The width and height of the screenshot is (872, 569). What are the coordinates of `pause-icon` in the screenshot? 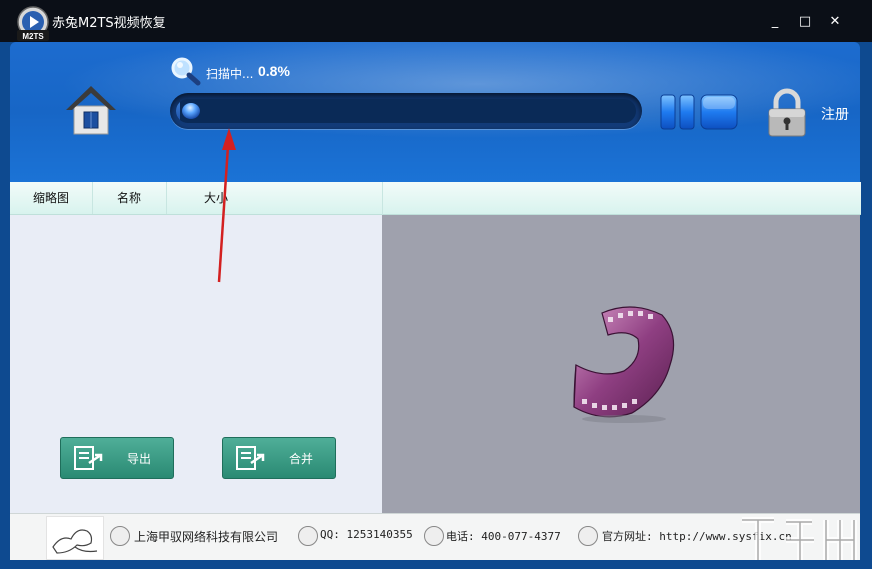 It's located at (678, 112).